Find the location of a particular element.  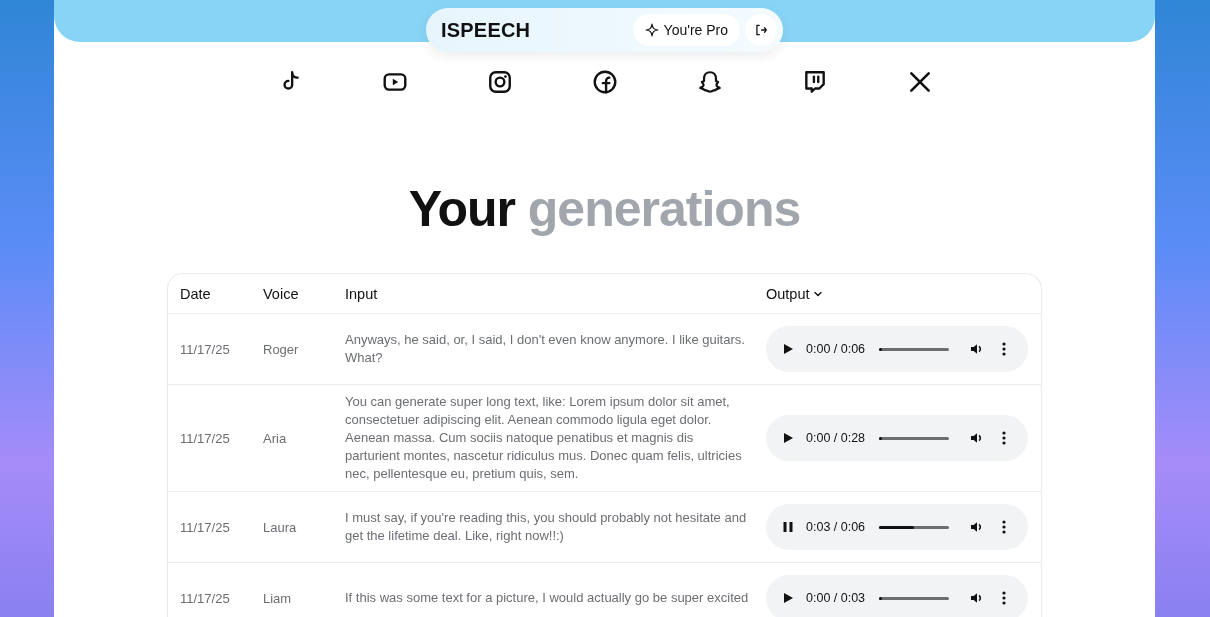

output-sort-button: Output is located at coordinates (794, 293).